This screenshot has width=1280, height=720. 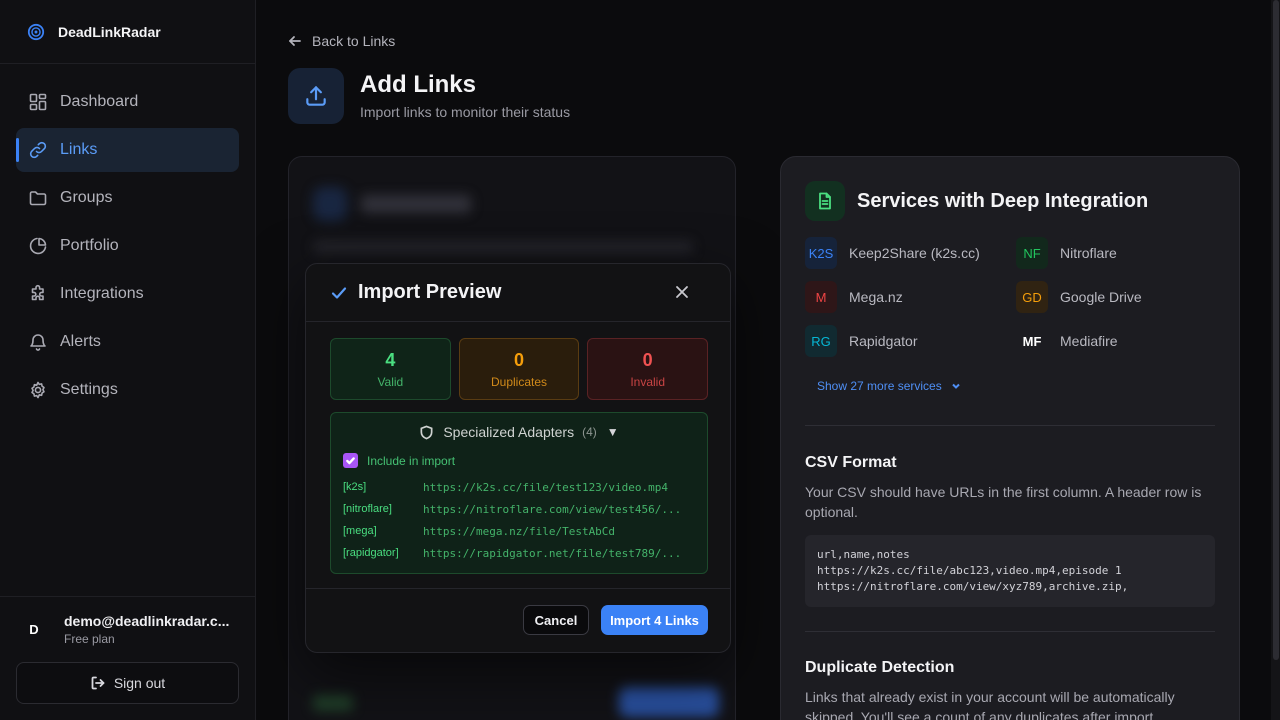 I want to click on service-name: Mega.nz, so click(x=876, y=297).